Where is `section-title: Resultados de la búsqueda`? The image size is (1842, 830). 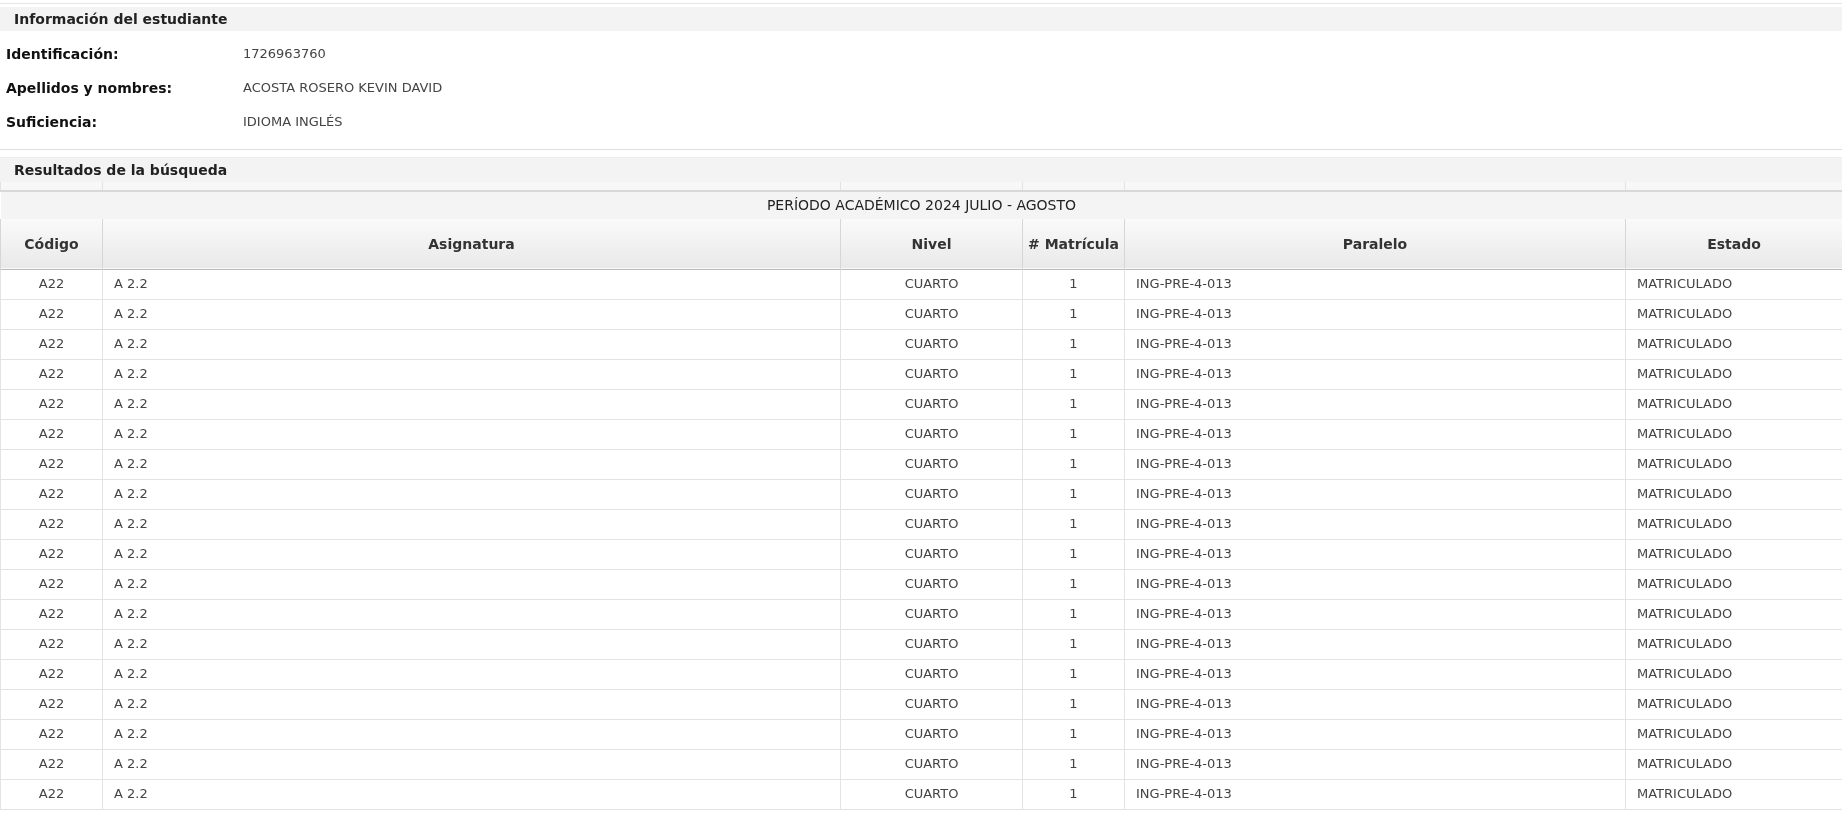 section-title: Resultados de la búsqueda is located at coordinates (121, 170).